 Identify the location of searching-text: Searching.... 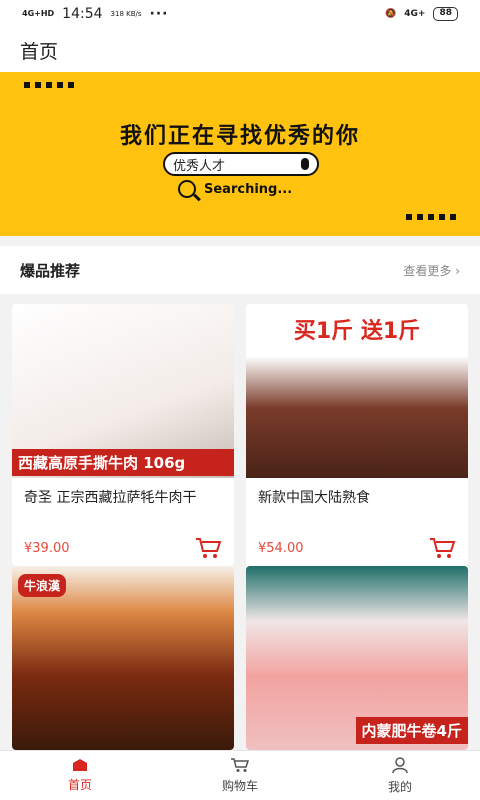
(248, 189).